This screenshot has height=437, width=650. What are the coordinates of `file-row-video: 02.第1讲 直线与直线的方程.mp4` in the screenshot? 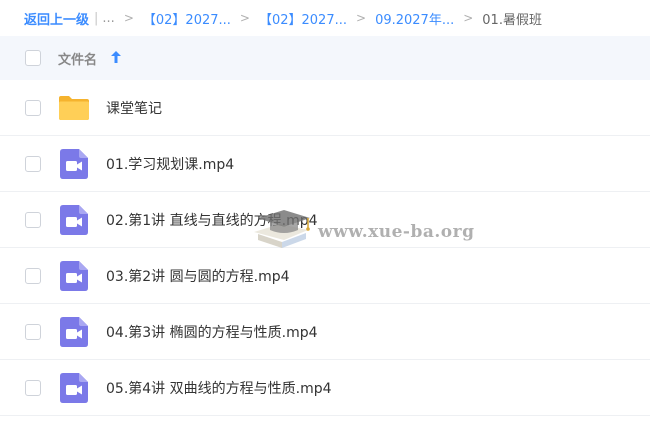 It's located at (325, 220).